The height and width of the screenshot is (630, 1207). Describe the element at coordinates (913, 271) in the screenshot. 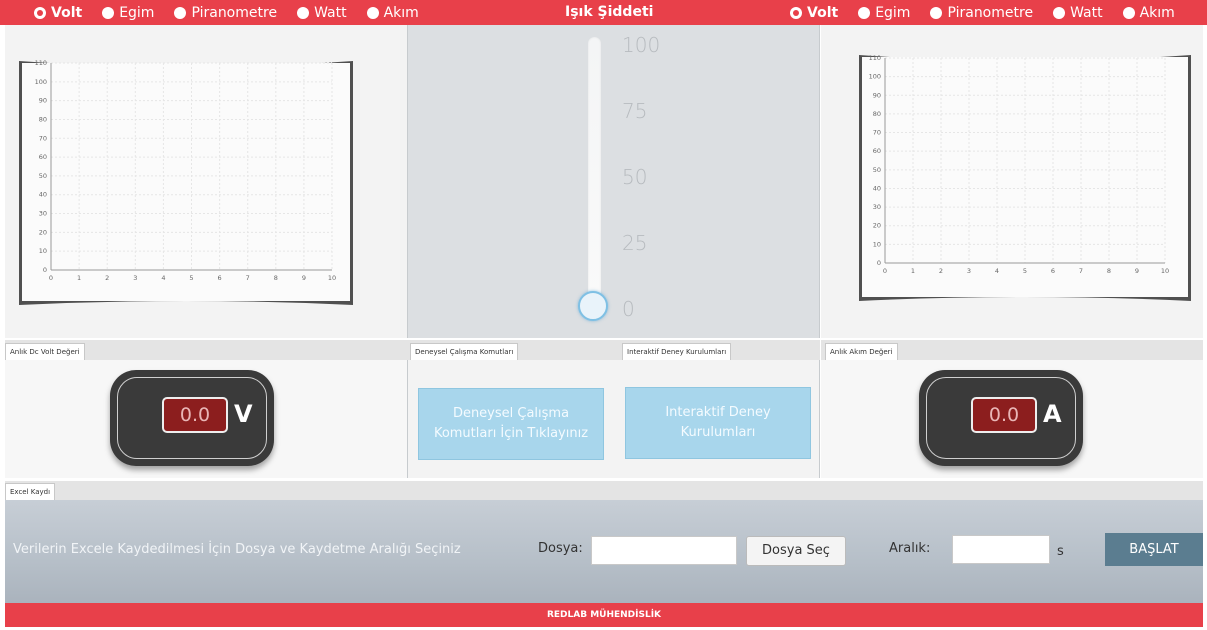

I see `x-tick-label: 1` at that location.